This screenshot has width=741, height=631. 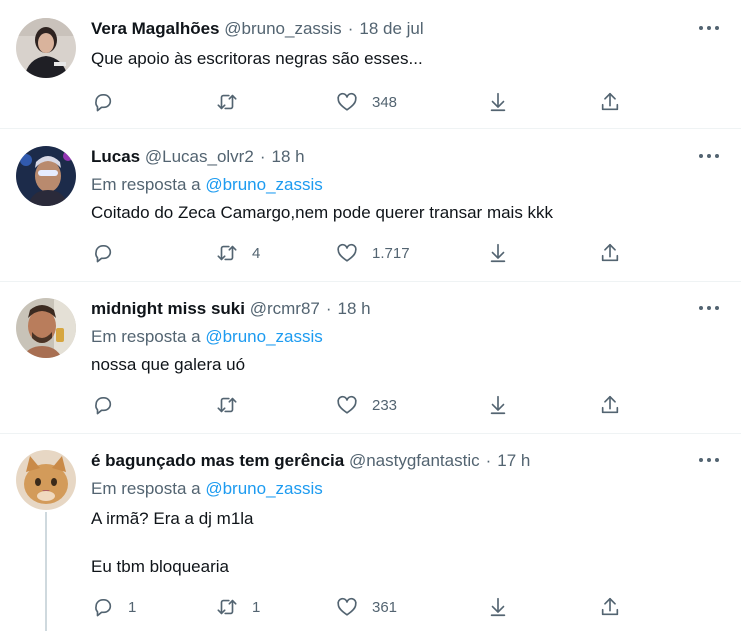 What do you see at coordinates (282, 28) in the screenshot?
I see `user-handle: @bruno_zassis` at bounding box center [282, 28].